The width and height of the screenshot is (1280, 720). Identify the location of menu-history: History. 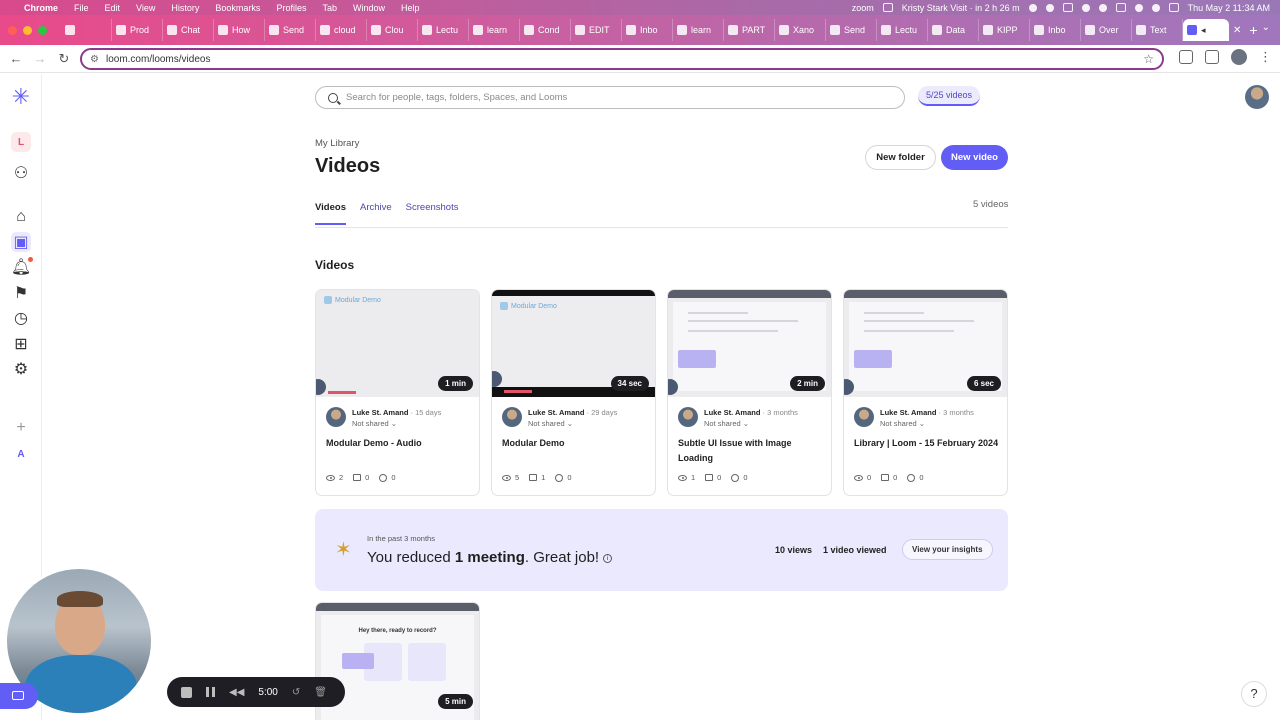
(185, 8).